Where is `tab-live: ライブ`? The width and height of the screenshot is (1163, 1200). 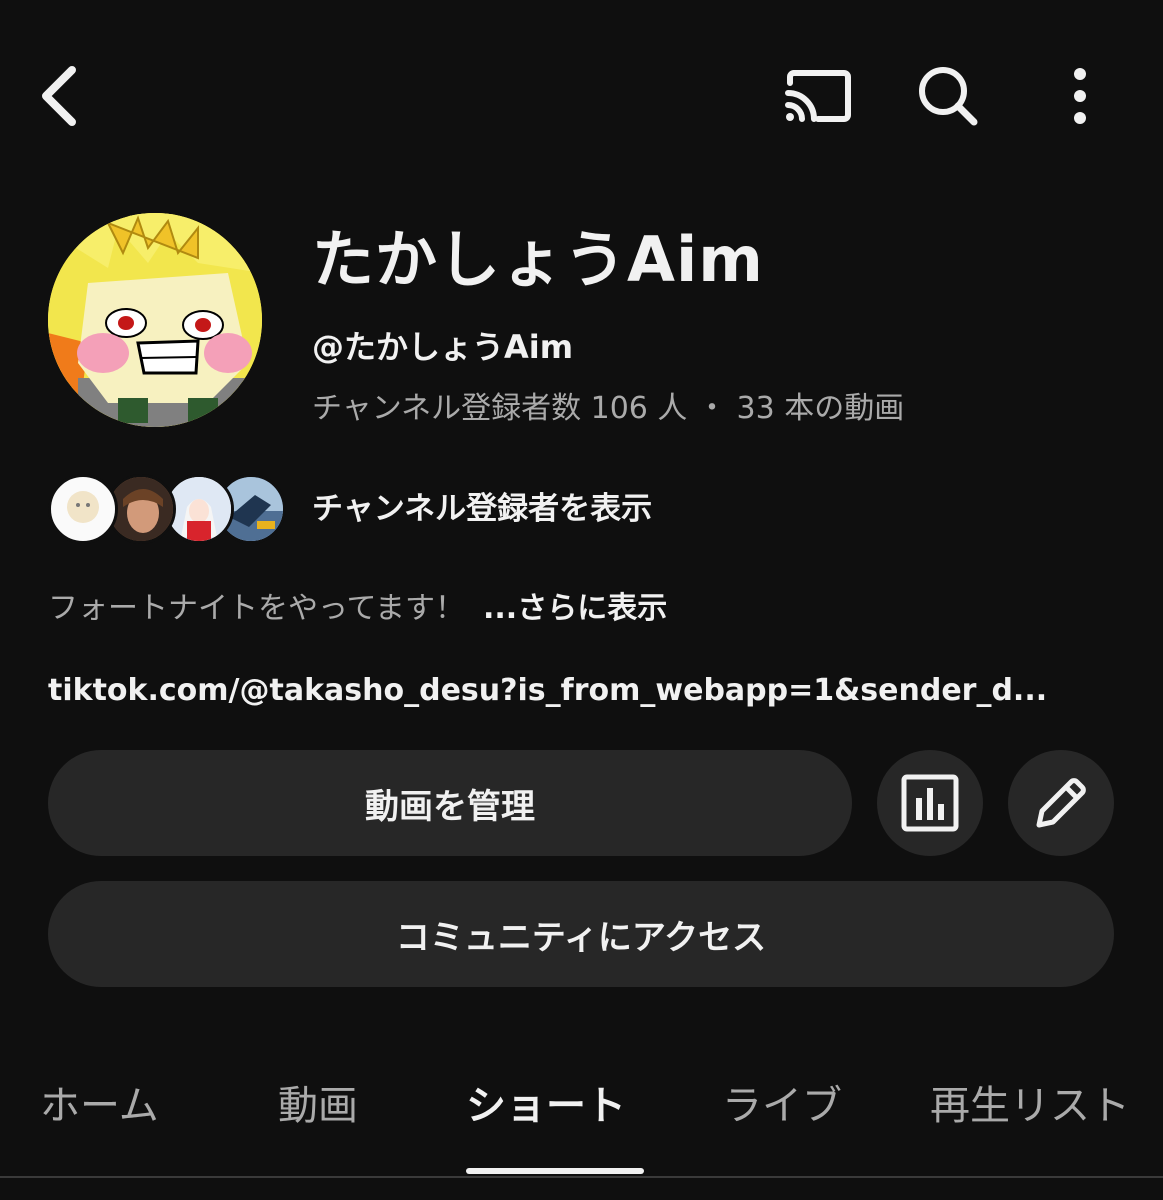 tab-live: ライブ is located at coordinates (782, 1106).